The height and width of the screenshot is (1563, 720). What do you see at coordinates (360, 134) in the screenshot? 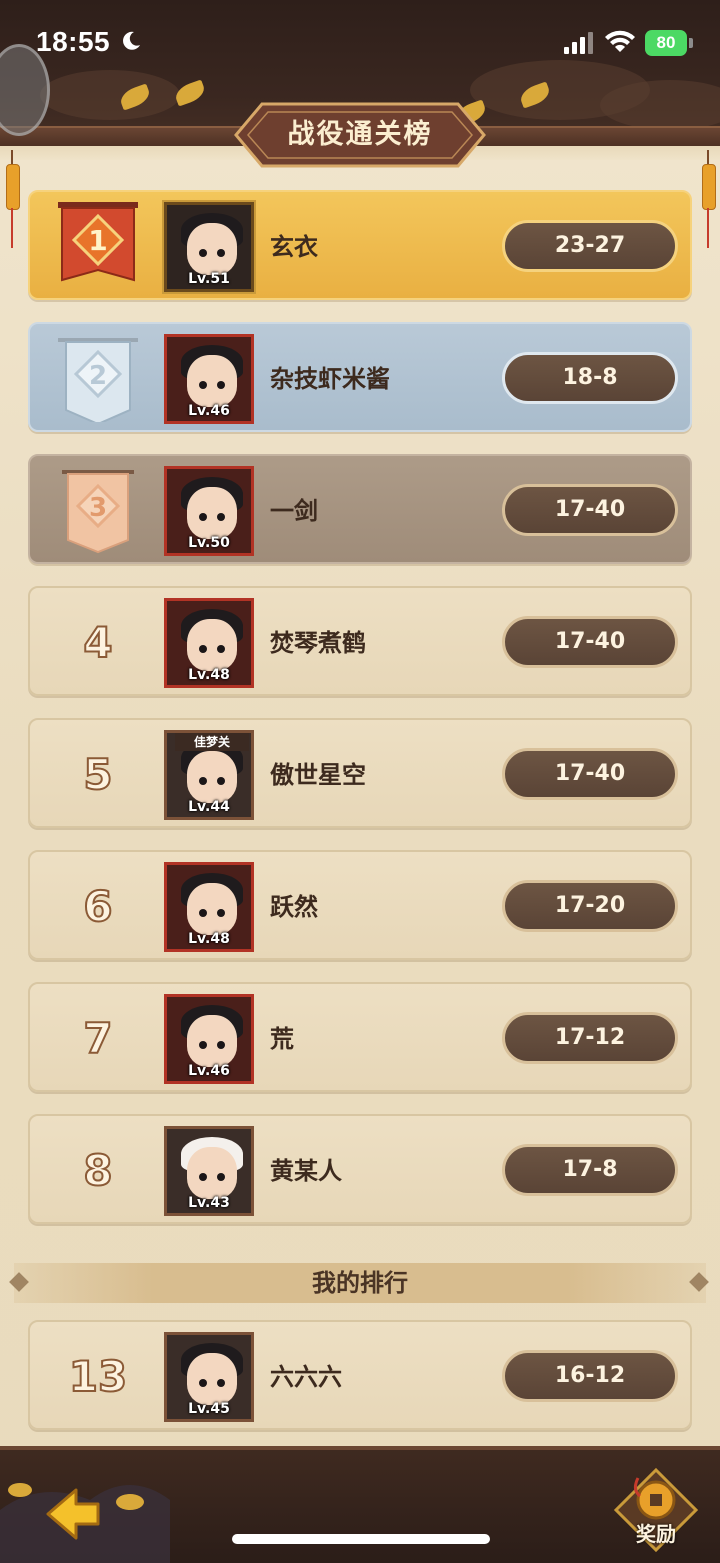
I see `page-title: 战役通关榜` at bounding box center [360, 134].